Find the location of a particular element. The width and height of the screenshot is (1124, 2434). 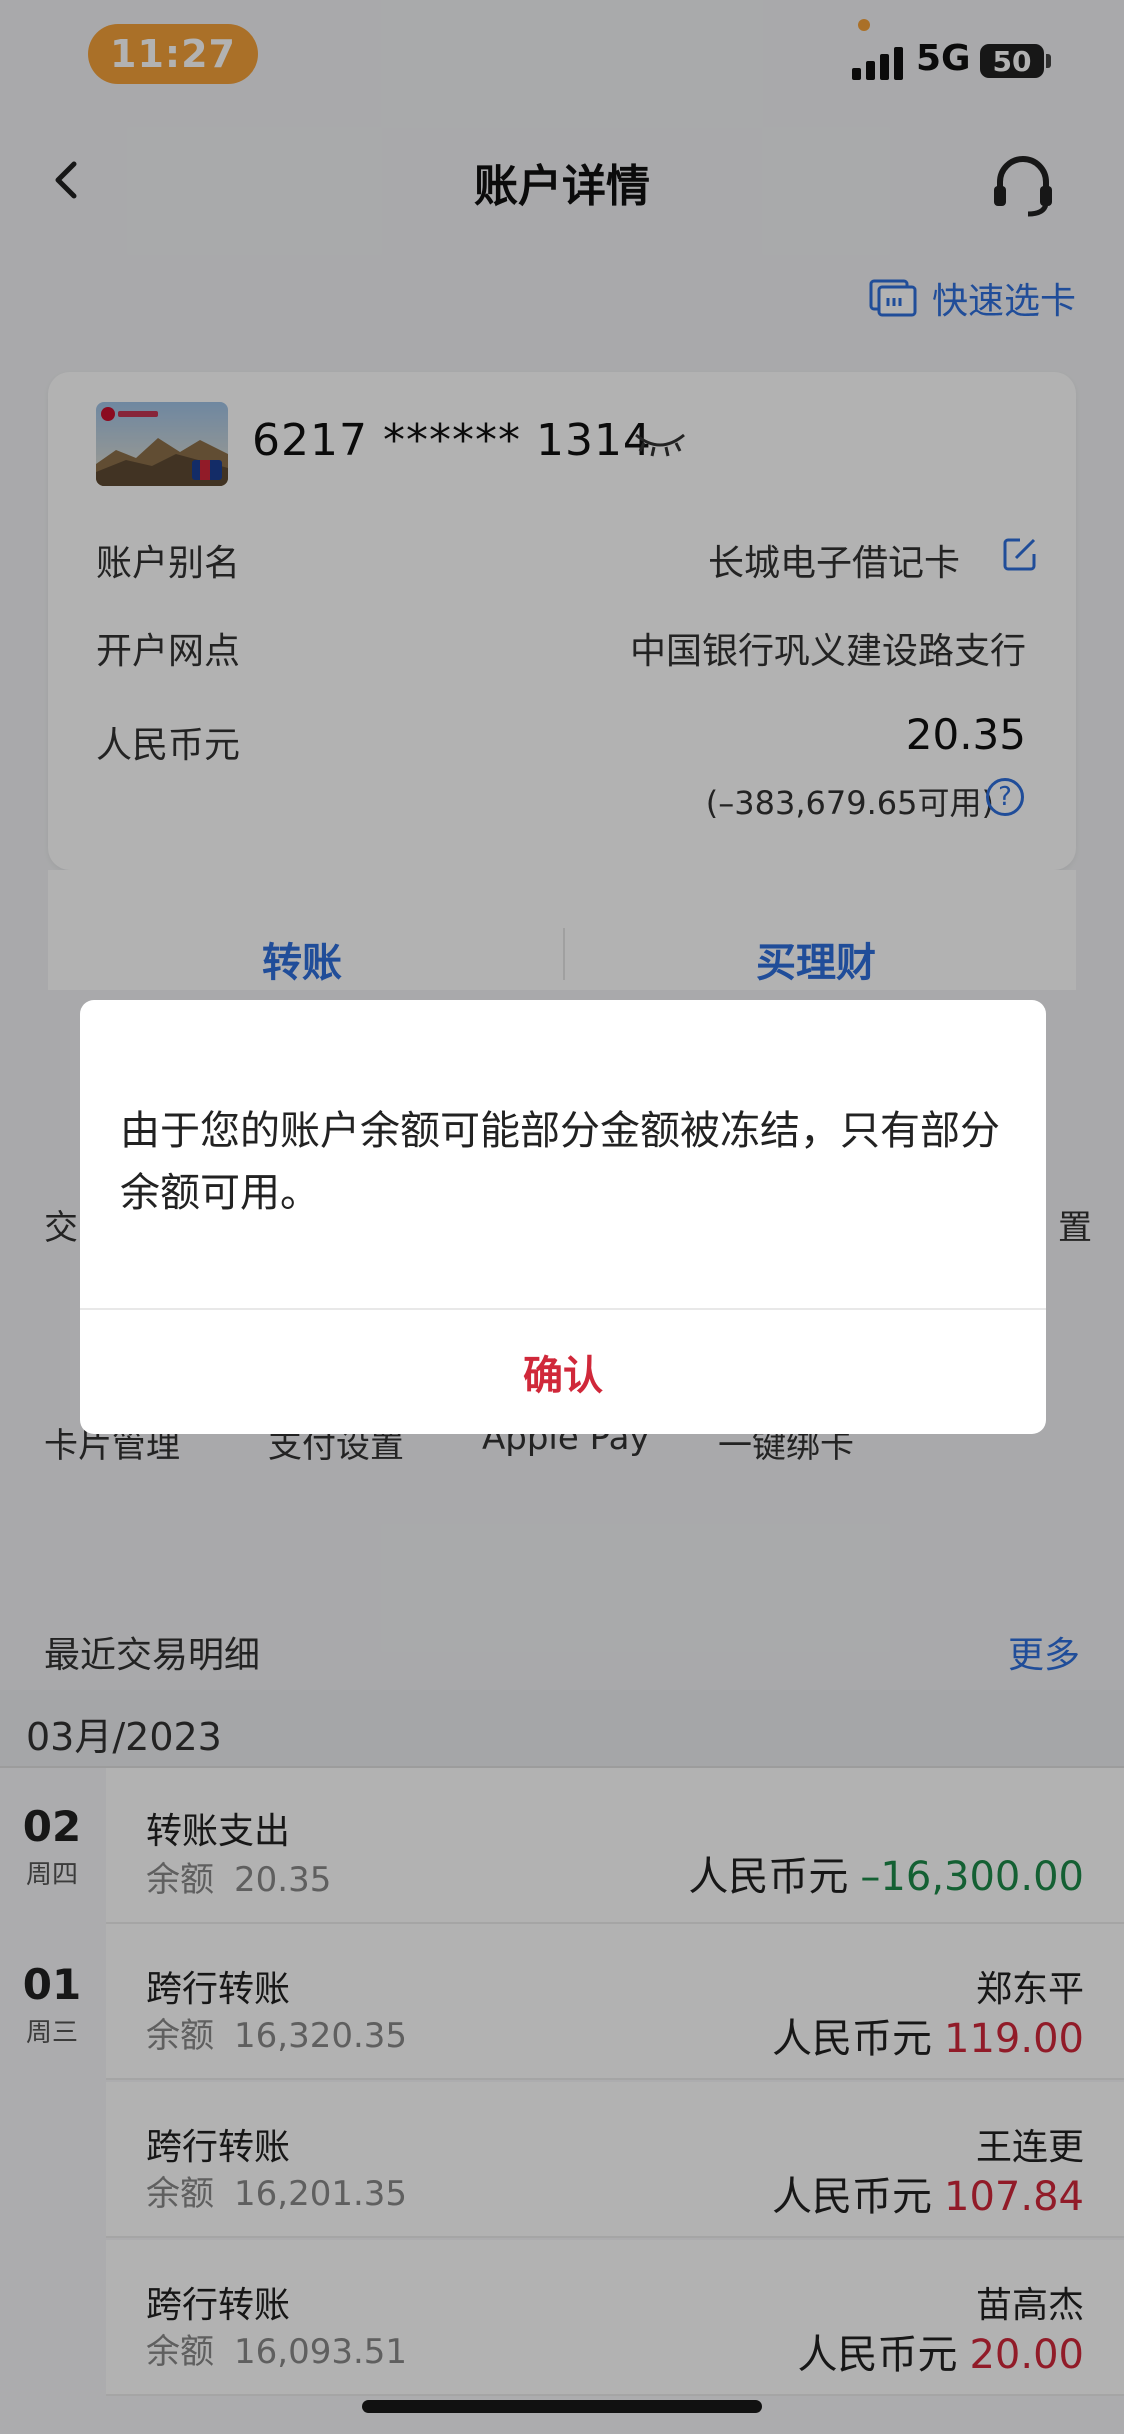

home-indicator is located at coordinates (562, 2406).